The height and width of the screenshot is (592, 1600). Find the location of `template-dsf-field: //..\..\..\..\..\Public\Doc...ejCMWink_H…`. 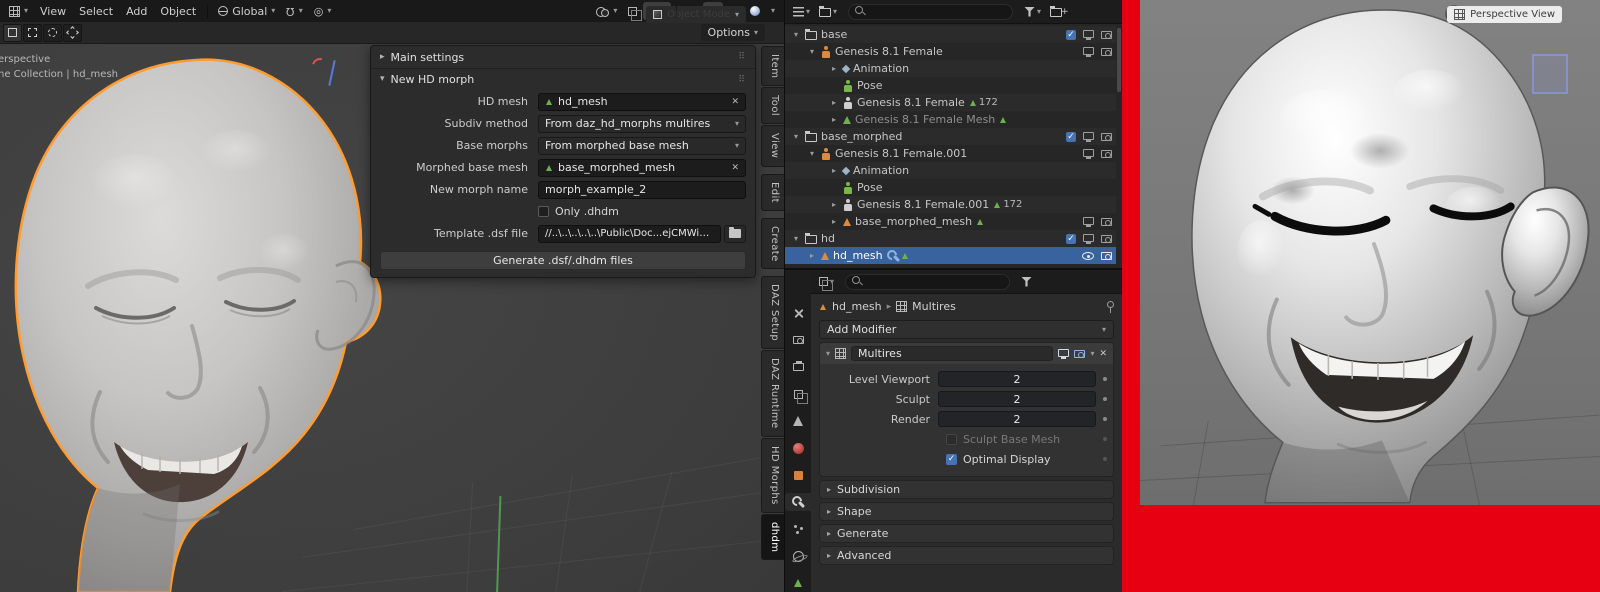

template-dsf-field: //..\..\..\..\..\Public\Doc...ejCMWink_H… is located at coordinates (629, 233).